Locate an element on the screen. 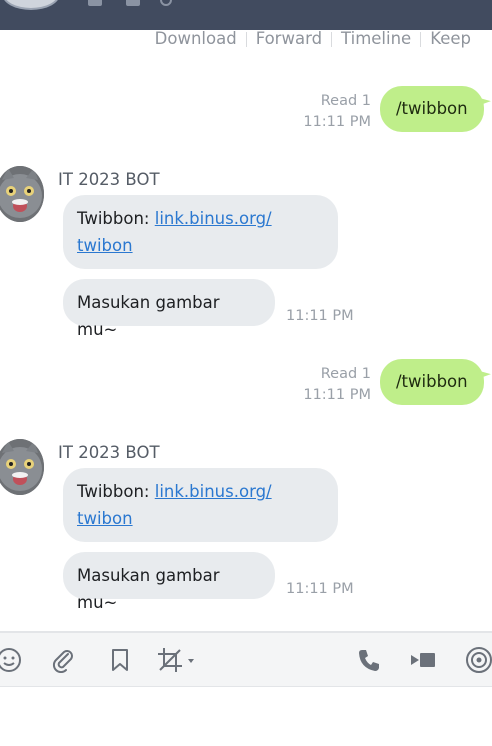 This screenshot has height=746, width=492. voice-call-button is located at coordinates (369, 660).